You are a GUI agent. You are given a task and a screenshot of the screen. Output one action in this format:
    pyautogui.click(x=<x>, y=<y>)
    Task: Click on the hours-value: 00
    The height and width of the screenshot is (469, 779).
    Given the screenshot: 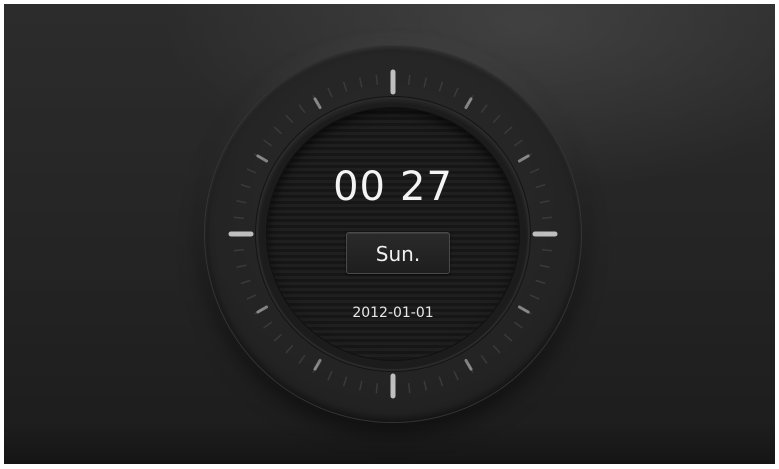 What is the action you would take?
    pyautogui.click(x=359, y=187)
    